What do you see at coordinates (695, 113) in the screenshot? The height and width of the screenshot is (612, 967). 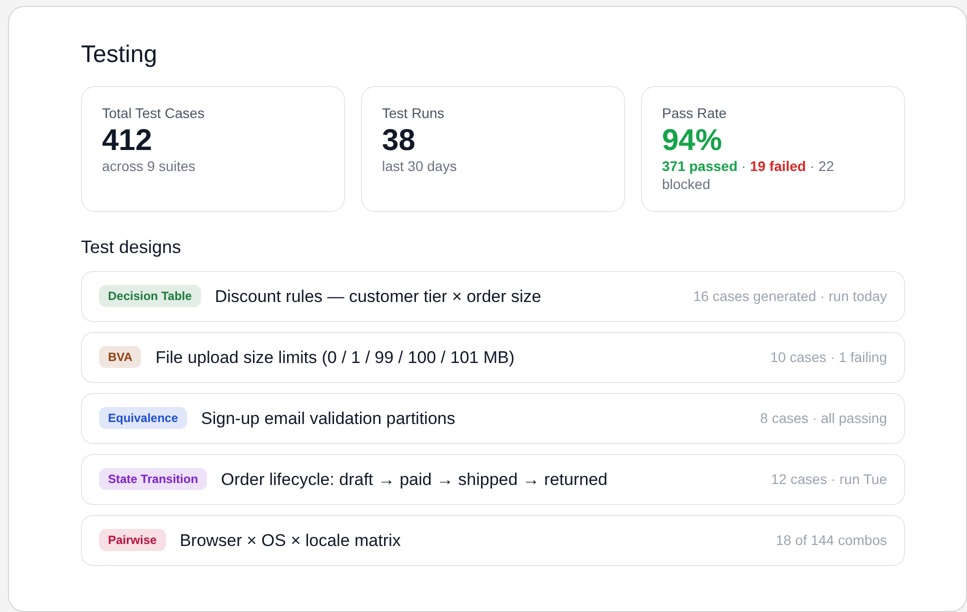 I see `stat-label: Pass Rate` at bounding box center [695, 113].